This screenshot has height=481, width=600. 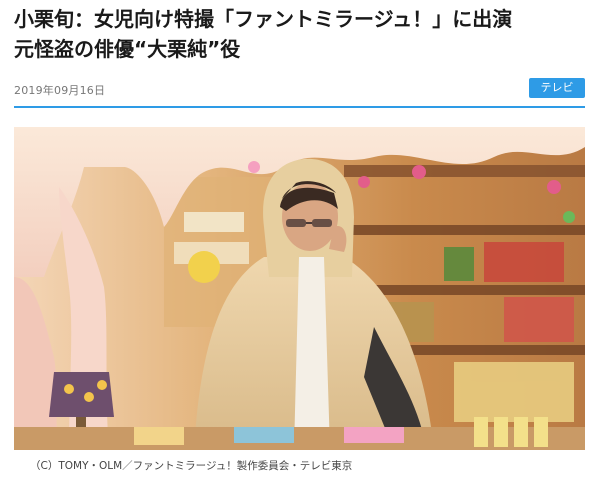 I want to click on article-meta: 2019年09月16日 テレビ, so click(x=299, y=90).